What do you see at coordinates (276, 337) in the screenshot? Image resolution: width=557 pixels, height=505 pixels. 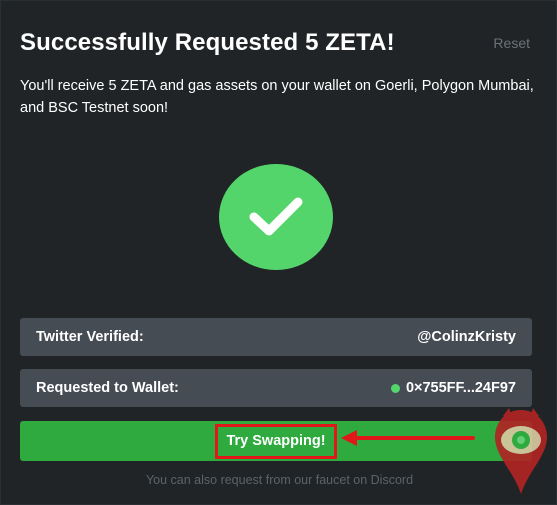 I see `twitter-verified-row: Twitter Verified: @ColinzKristy` at bounding box center [276, 337].